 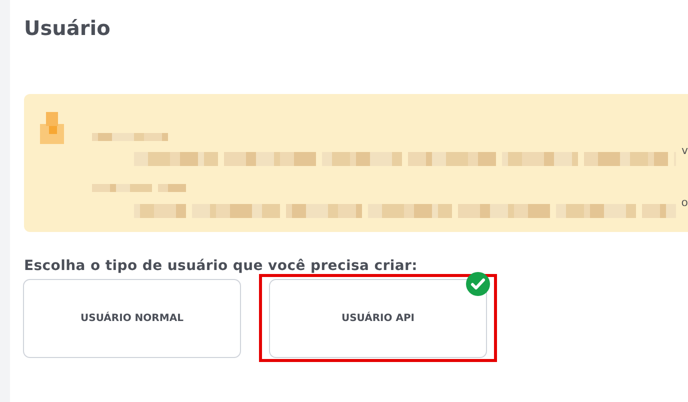 What do you see at coordinates (68, 29) in the screenshot?
I see `page-title: Usuário` at bounding box center [68, 29].